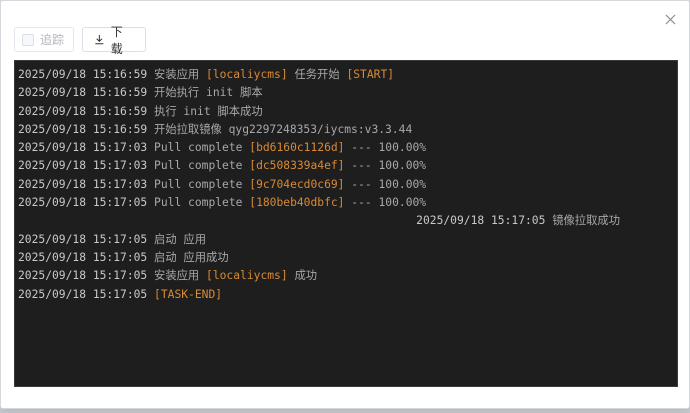 This screenshot has width=690, height=413. Describe the element at coordinates (346, 112) in the screenshot. I see `log-line: 2025/09/18 15:16:59 执行 init 脚本成功` at that location.